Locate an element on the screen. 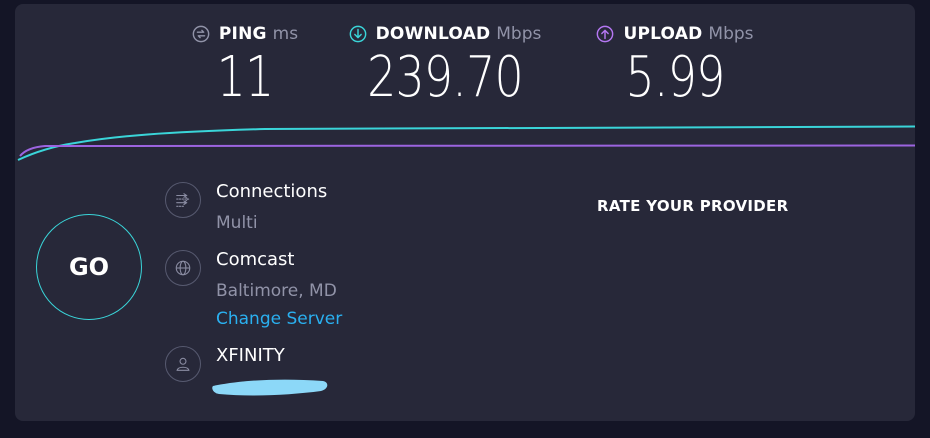 This screenshot has width=930, height=438. connections-icon is located at coordinates (183, 200).